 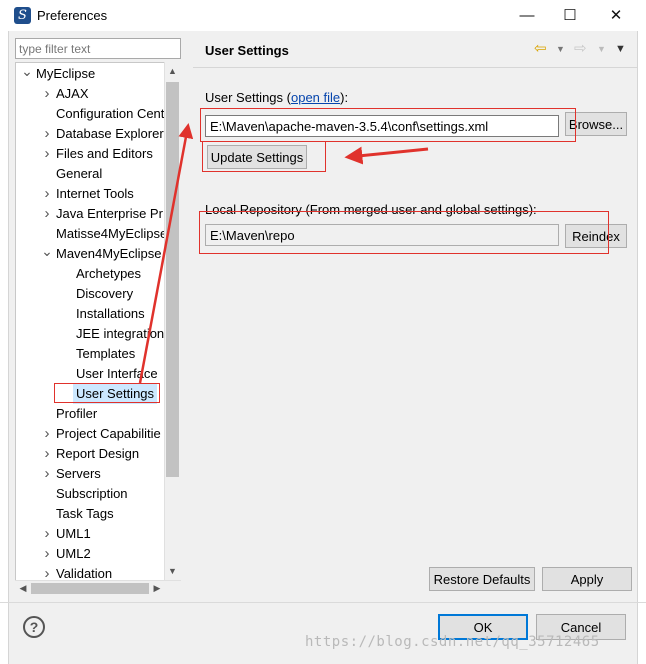 I want to click on annotation-arrow-to-update, so click(x=386, y=155).